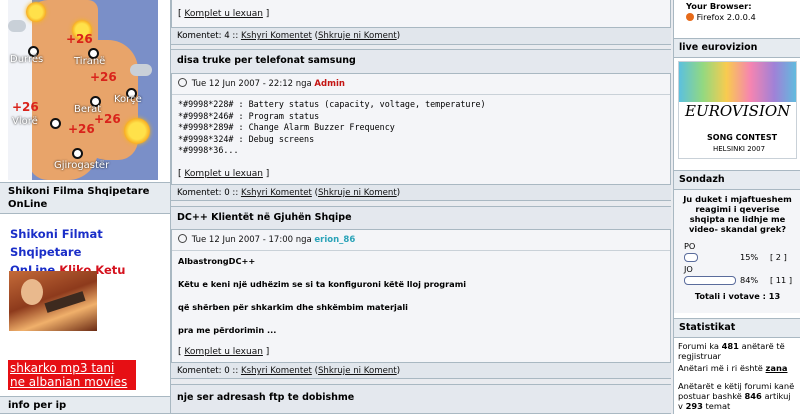  Describe the element at coordinates (82, 165) in the screenshot. I see `city-name: Gjirogastër` at that location.